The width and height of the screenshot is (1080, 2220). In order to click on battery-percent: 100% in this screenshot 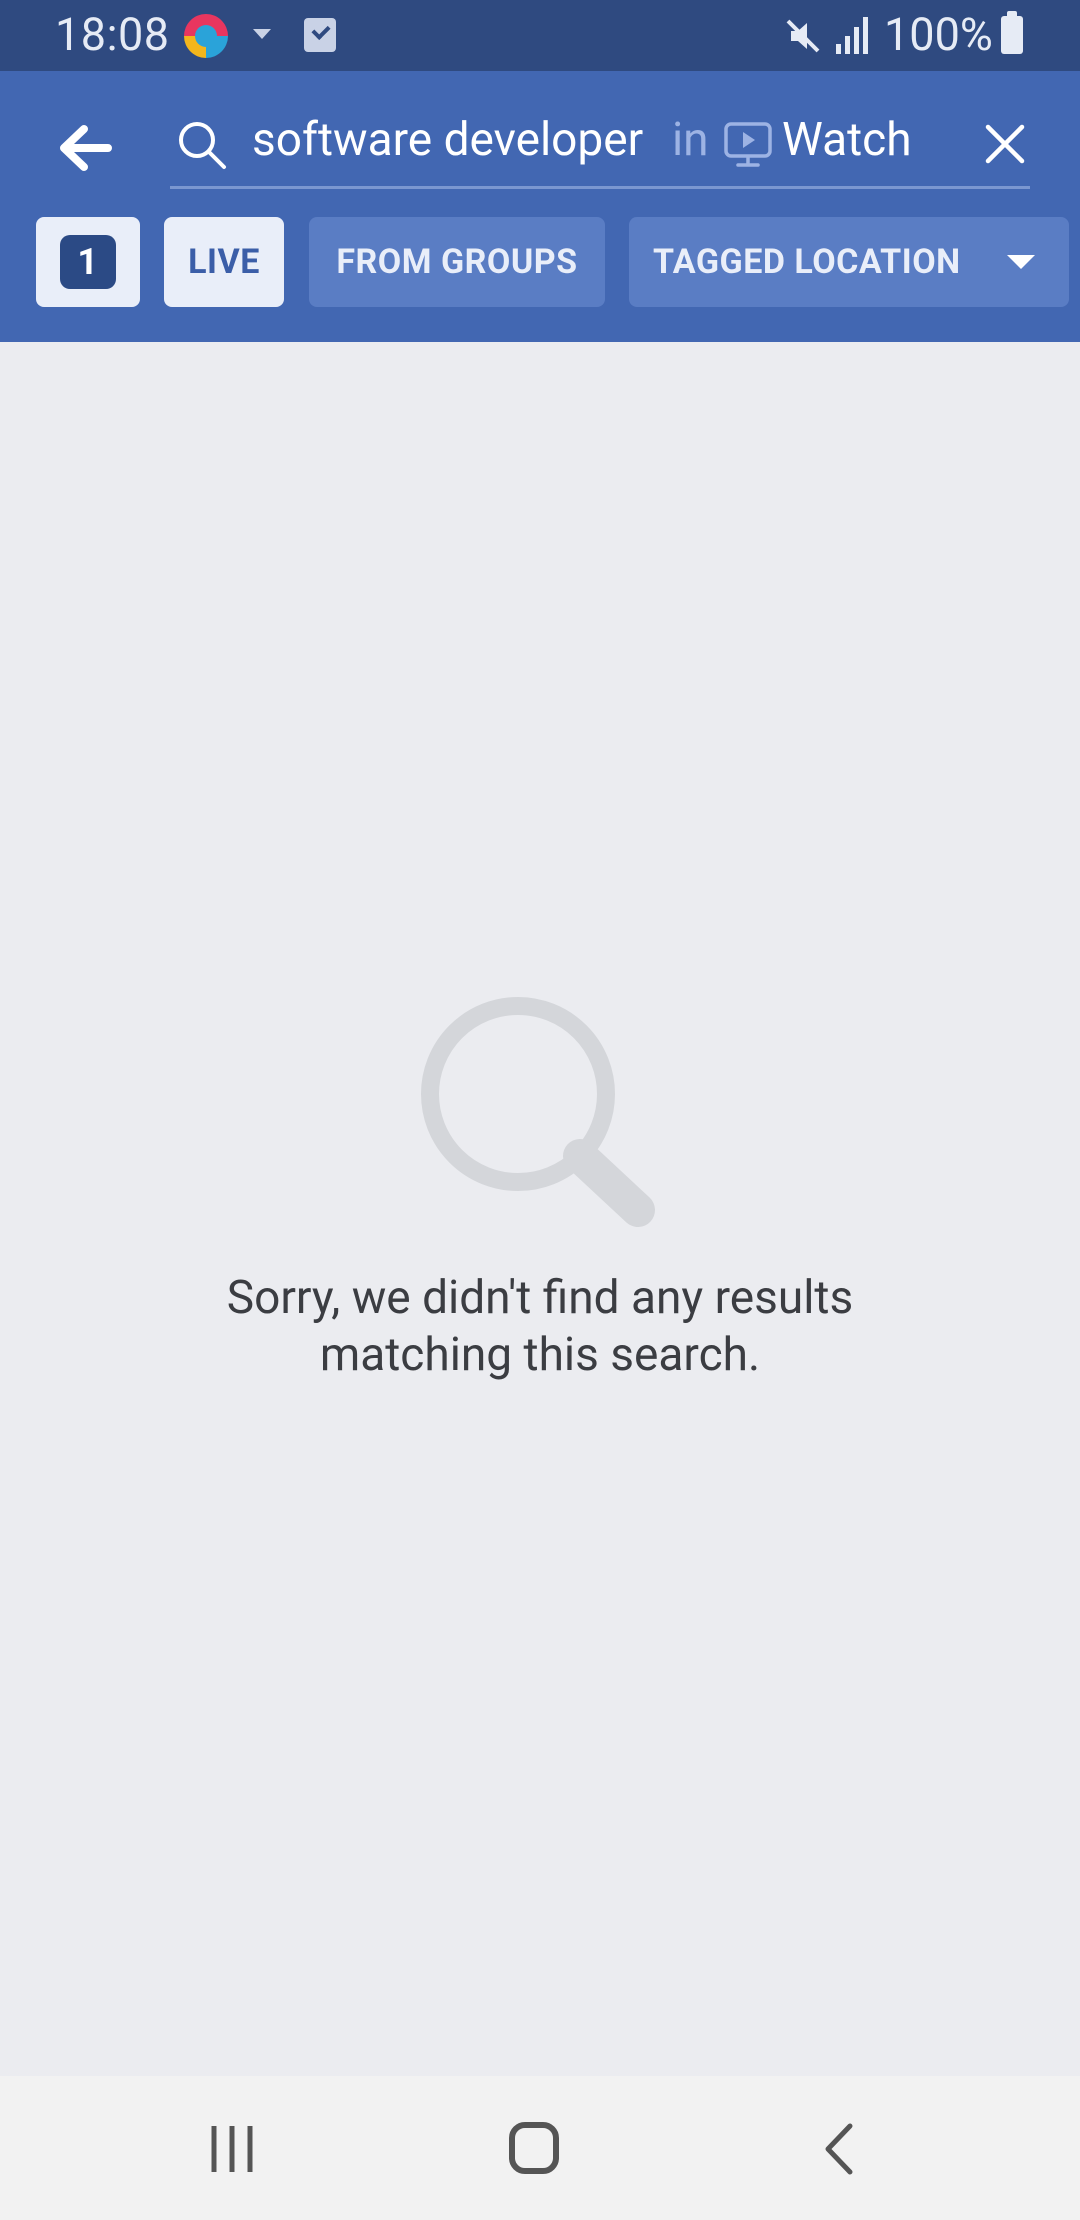, I will do `click(938, 34)`.